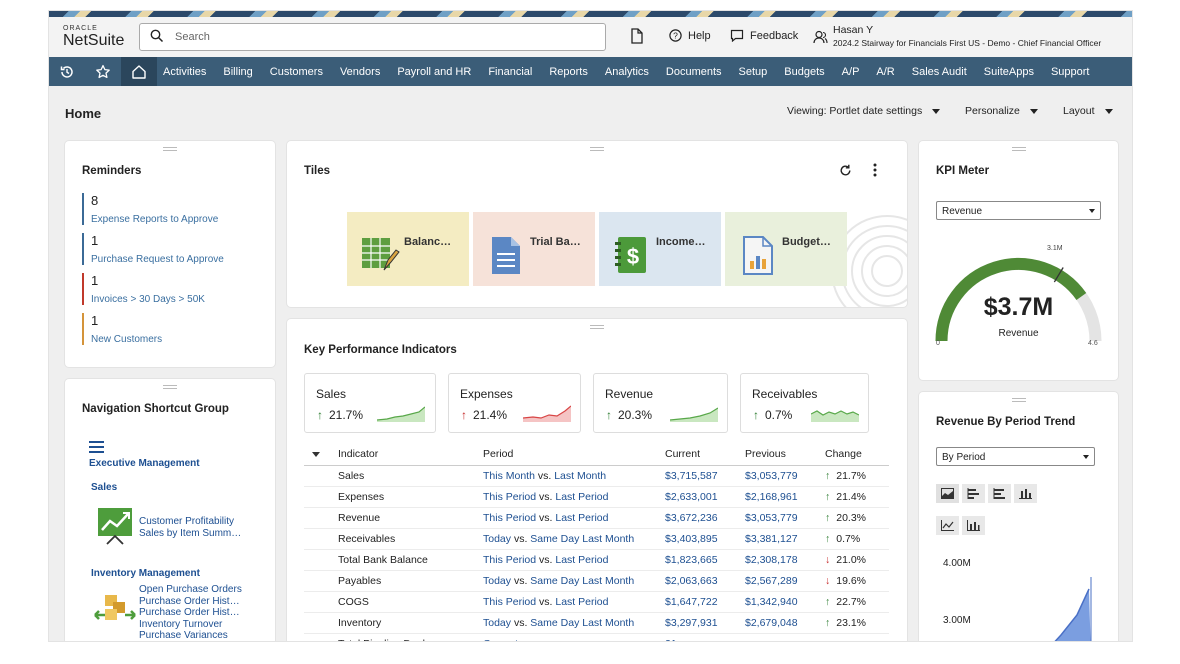 Image resolution: width=1180 pixels, height=664 pixels. What do you see at coordinates (864, 111) in the screenshot?
I see `portlet-date-settings-dropdown: Viewing: Portlet date settings` at bounding box center [864, 111].